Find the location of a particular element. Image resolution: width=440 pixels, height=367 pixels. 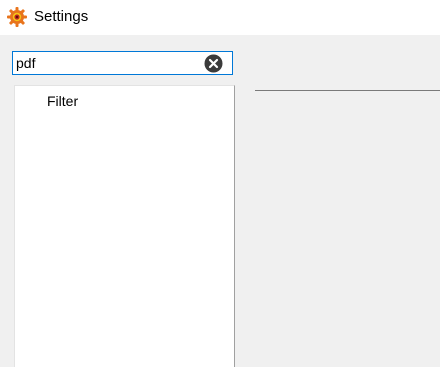

search-box is located at coordinates (122, 63).